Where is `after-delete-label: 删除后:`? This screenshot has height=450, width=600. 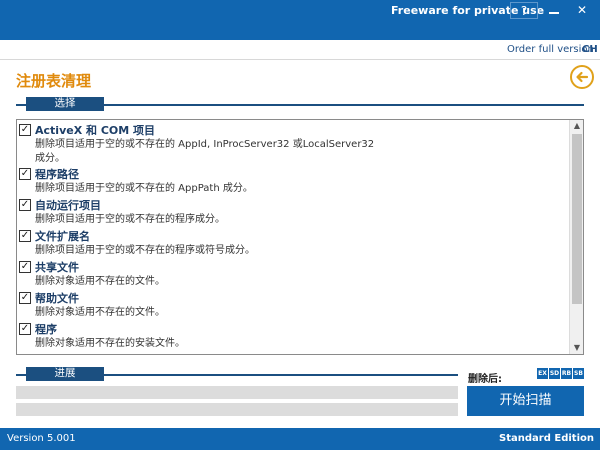
after-delete-label: 删除后: is located at coordinates (485, 379).